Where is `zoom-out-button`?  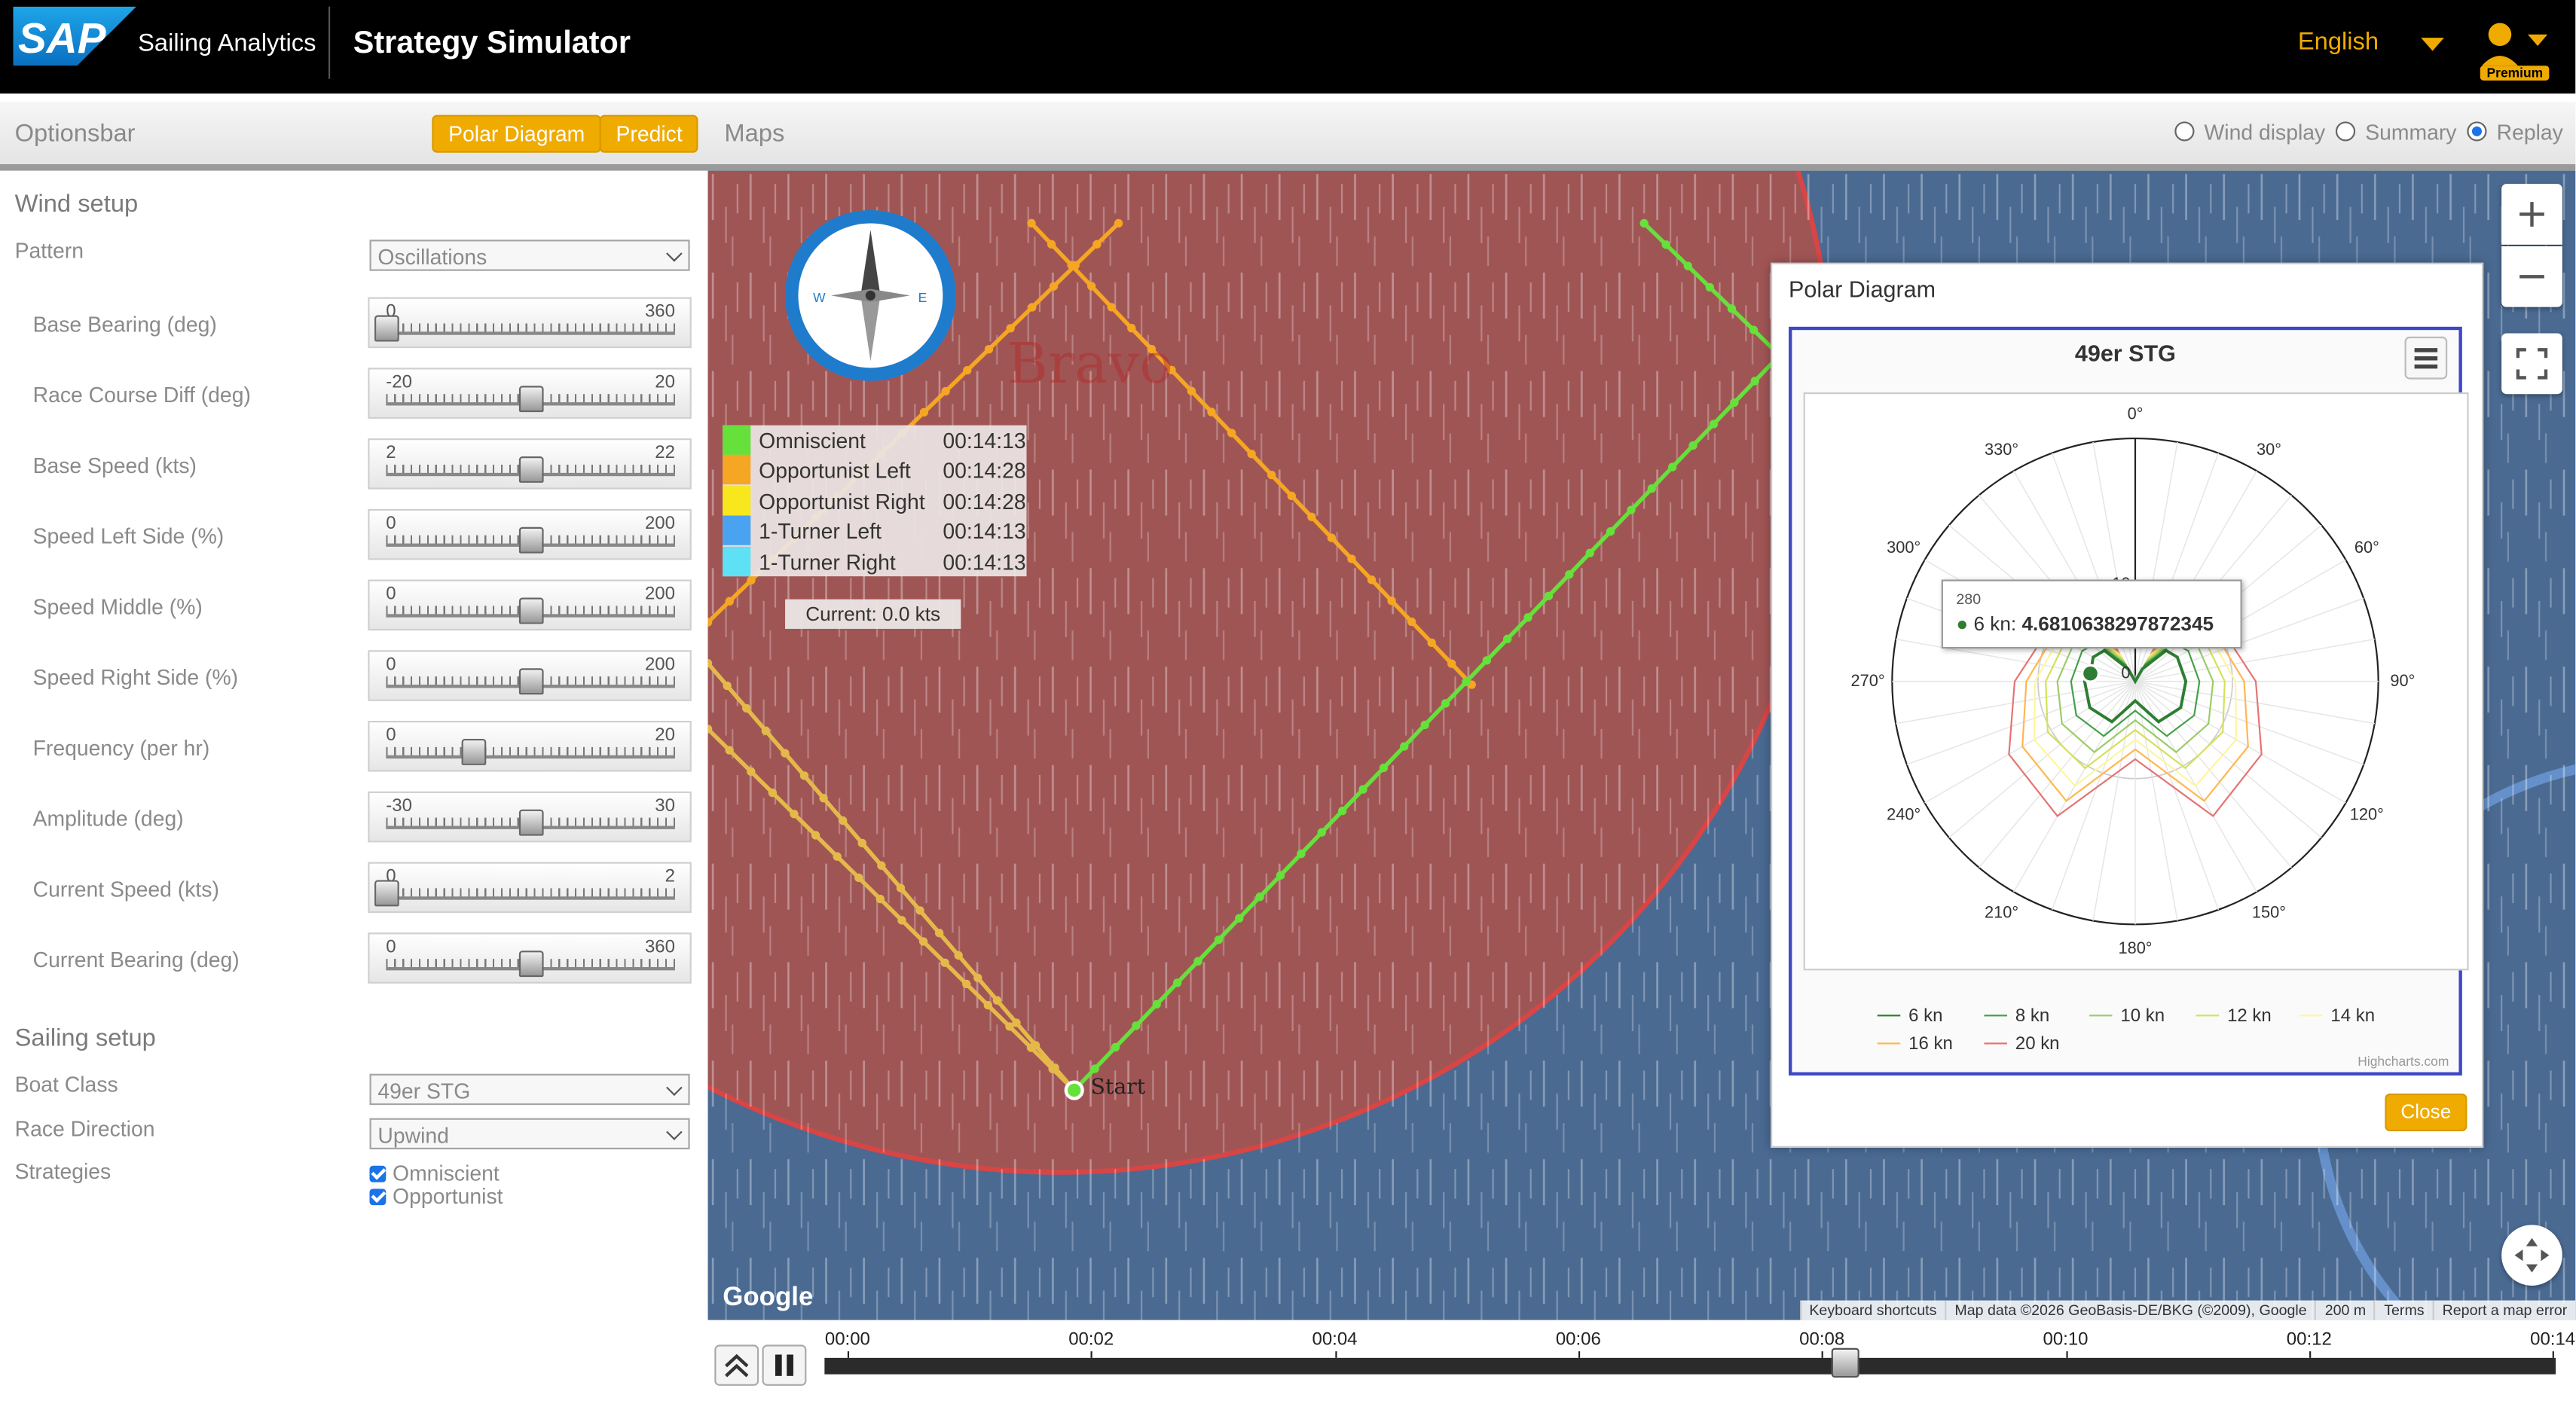
zoom-out-button is located at coordinates (2531, 276).